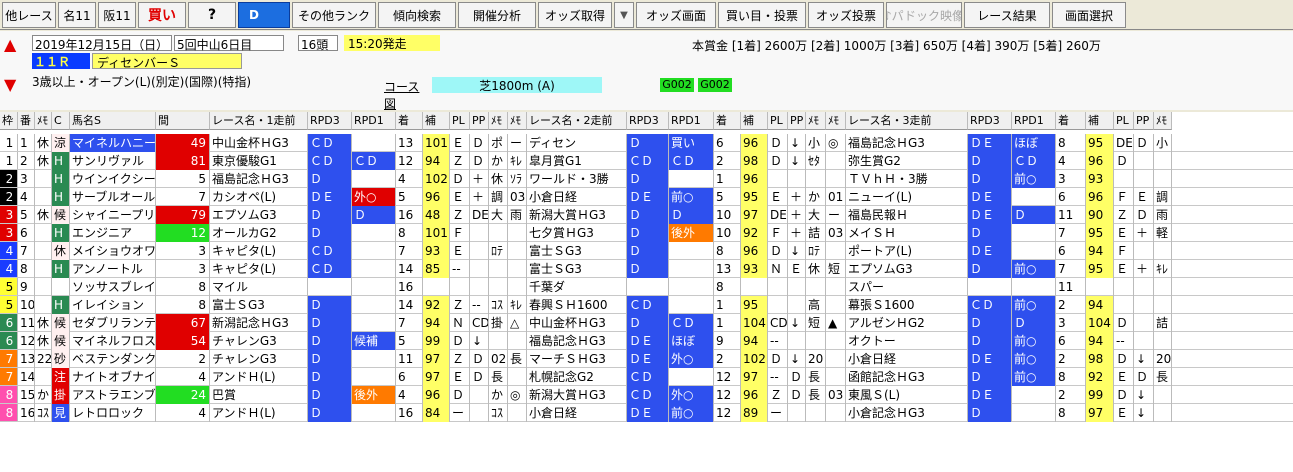  I want to click on toolbar-button-10: ▼, so click(624, 15).